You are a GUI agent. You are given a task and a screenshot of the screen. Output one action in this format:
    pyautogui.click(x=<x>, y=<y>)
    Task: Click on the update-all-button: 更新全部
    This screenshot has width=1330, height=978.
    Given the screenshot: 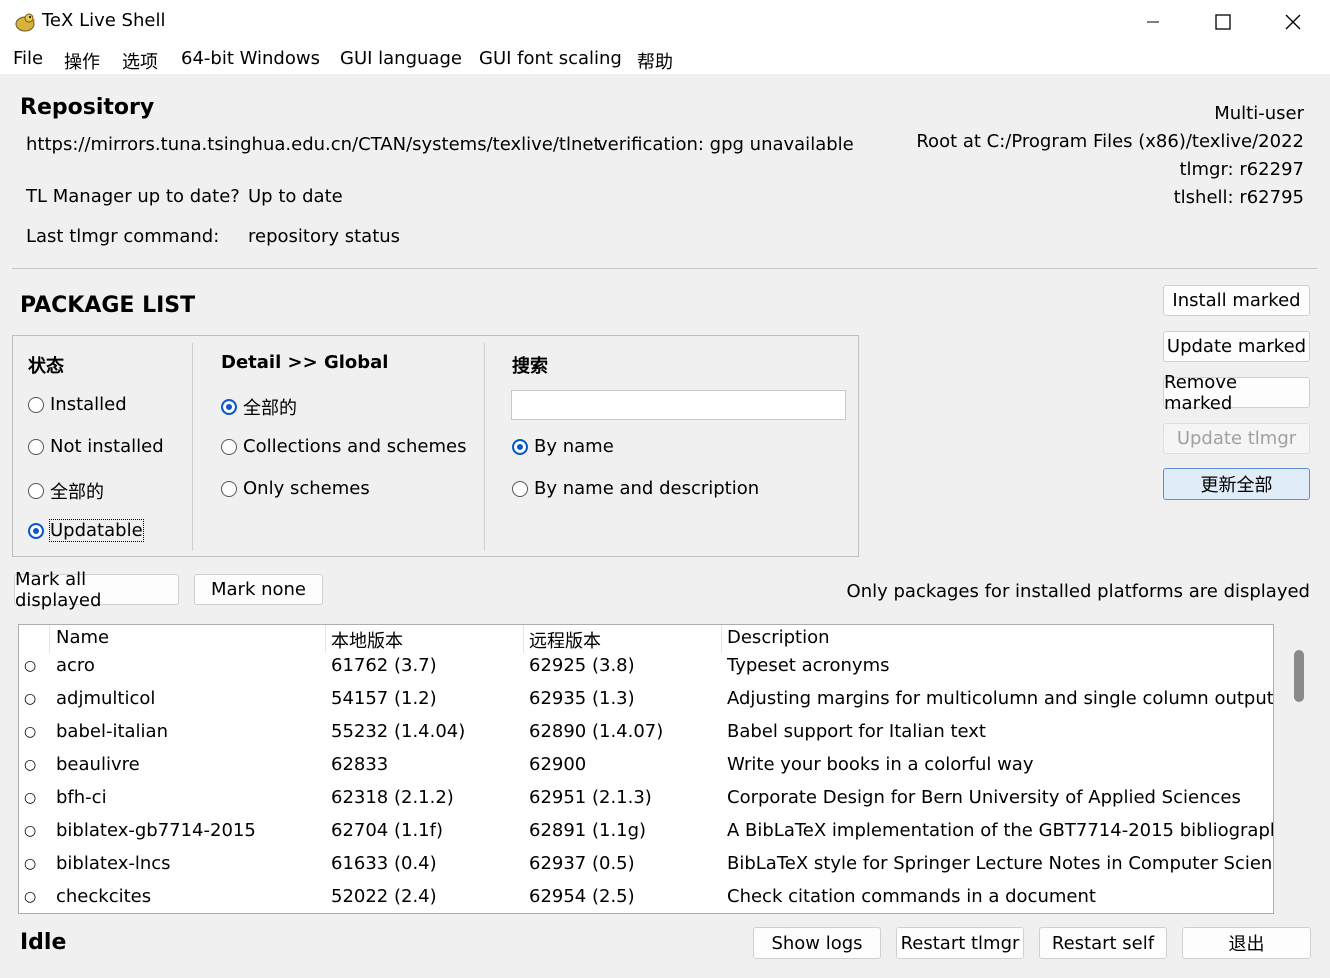 What is the action you would take?
    pyautogui.click(x=1236, y=484)
    